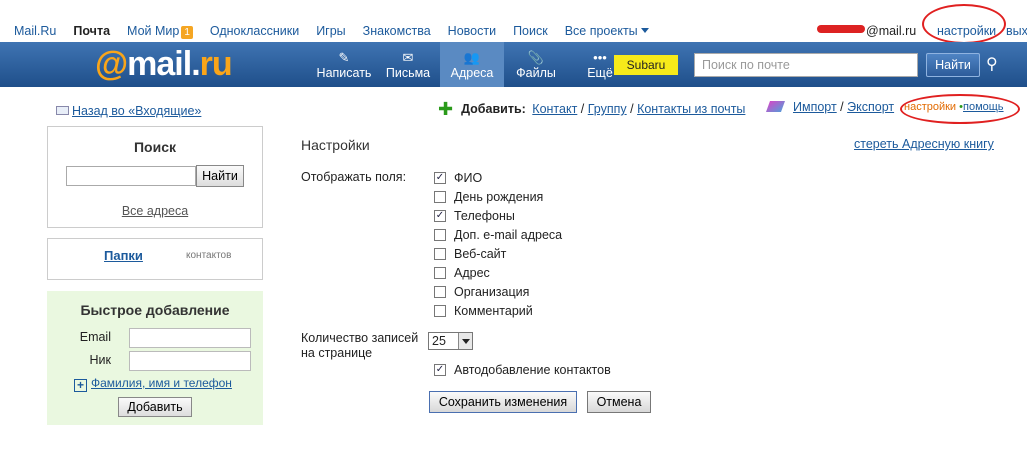 The image size is (1027, 470). What do you see at coordinates (155, 310) in the screenshot?
I see `quick-add-title: Быстрое добавление` at bounding box center [155, 310].